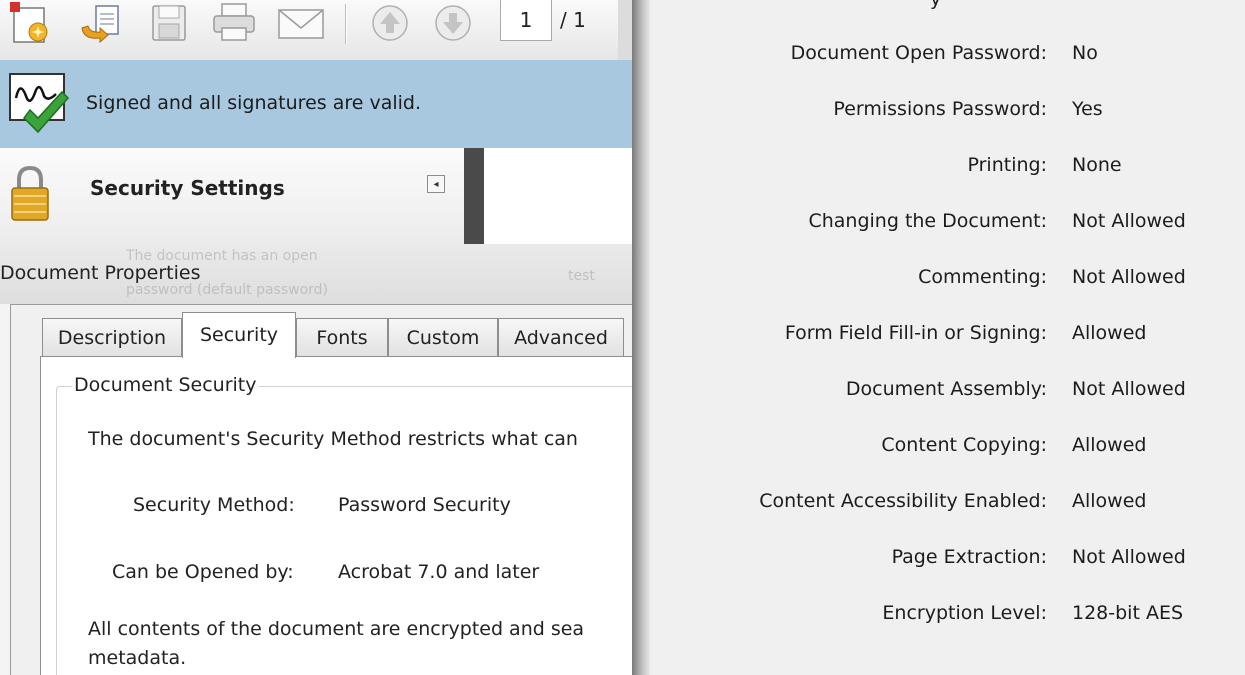 This screenshot has height=675, width=1245. I want to click on perm-value-commenting: Not Allowed, so click(1129, 277).